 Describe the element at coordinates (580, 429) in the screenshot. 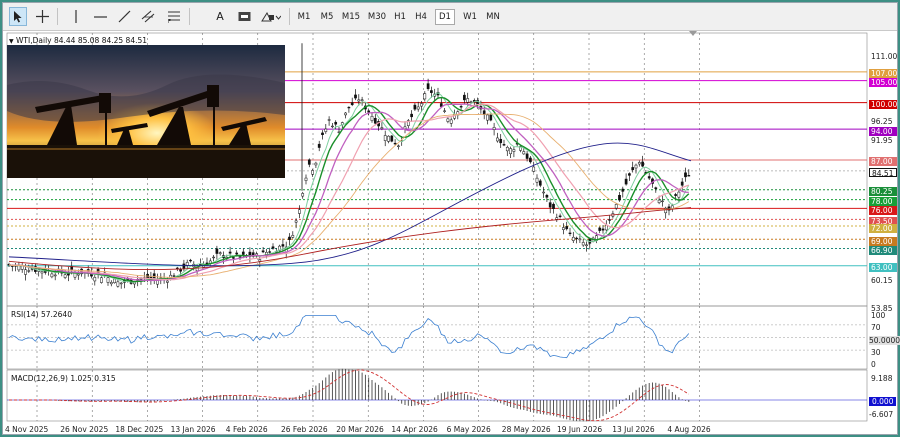

I see `date-label: 19 Jun 2026` at that location.